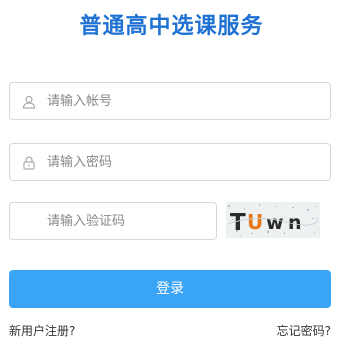 This screenshot has height=346, width=343. Describe the element at coordinates (29, 162) in the screenshot. I see `lock-icon` at that location.